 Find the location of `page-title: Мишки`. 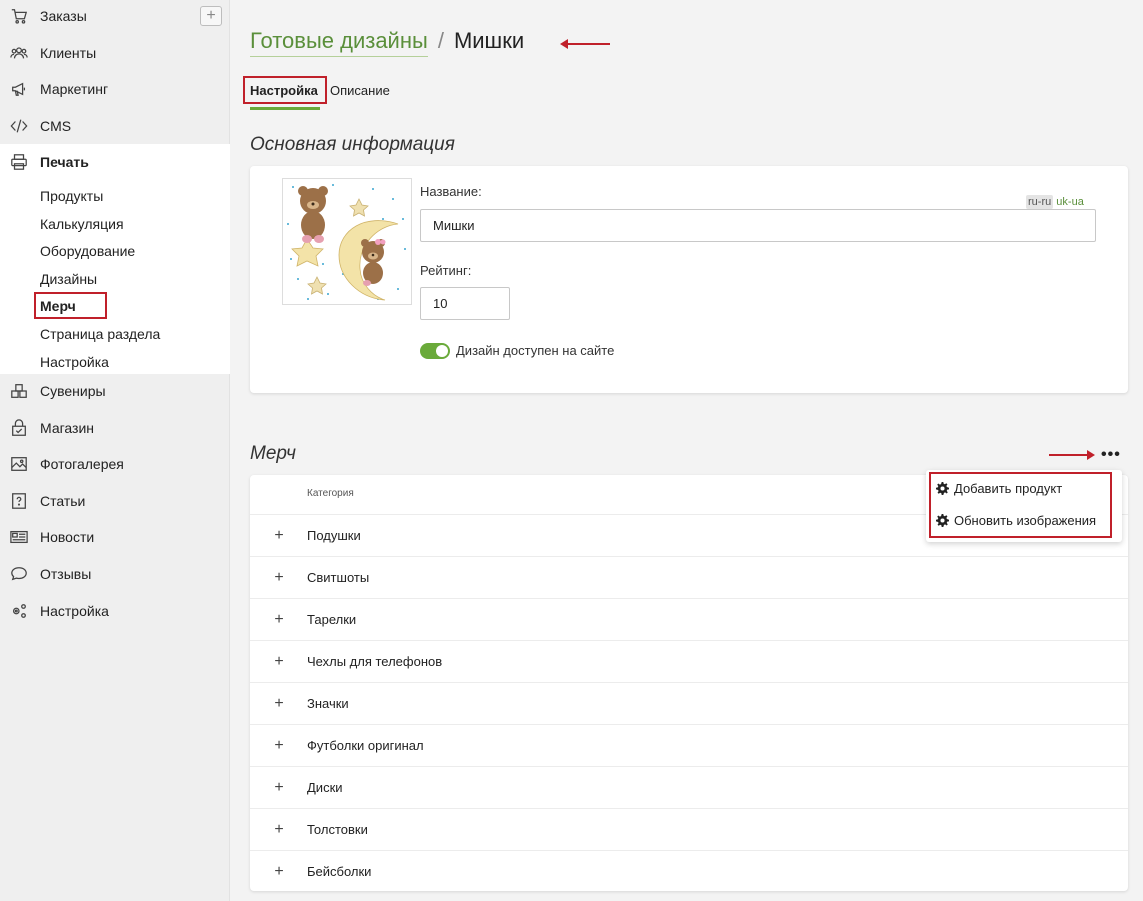

page-title: Мишки is located at coordinates (489, 40).